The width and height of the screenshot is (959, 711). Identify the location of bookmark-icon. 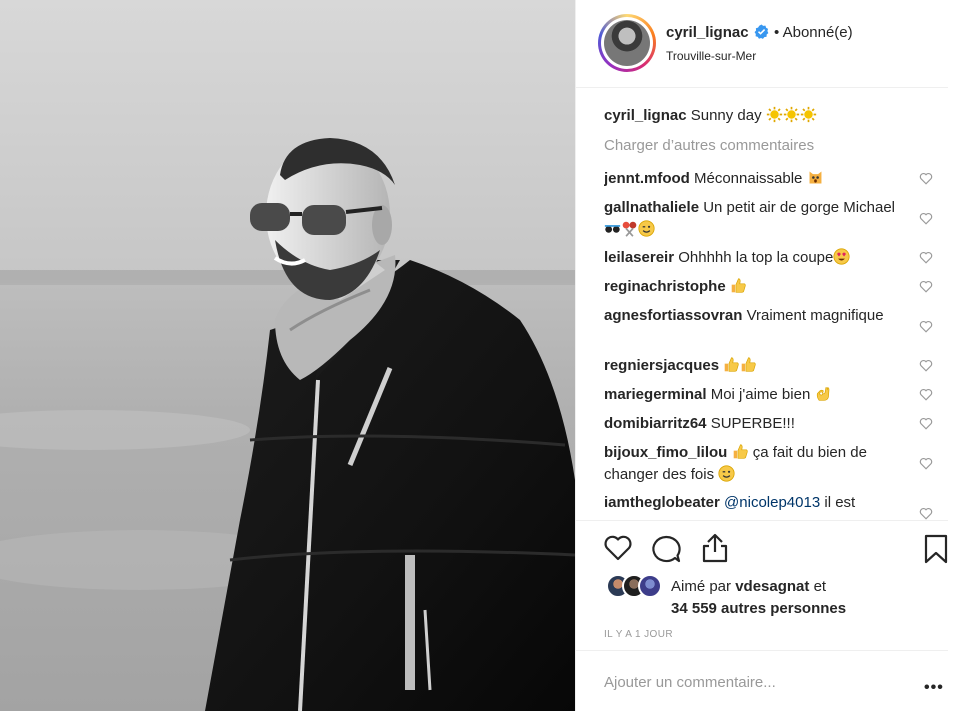
(936, 549).